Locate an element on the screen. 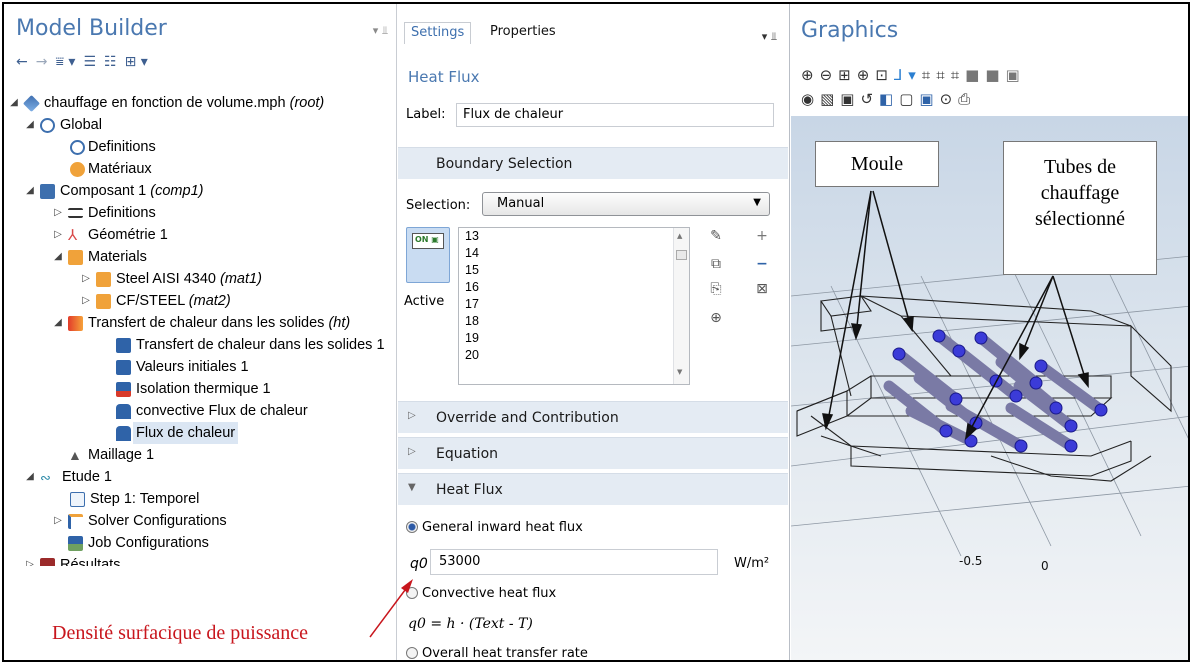 The image size is (1193, 664). annotation-overlay is located at coordinates (391, 608).